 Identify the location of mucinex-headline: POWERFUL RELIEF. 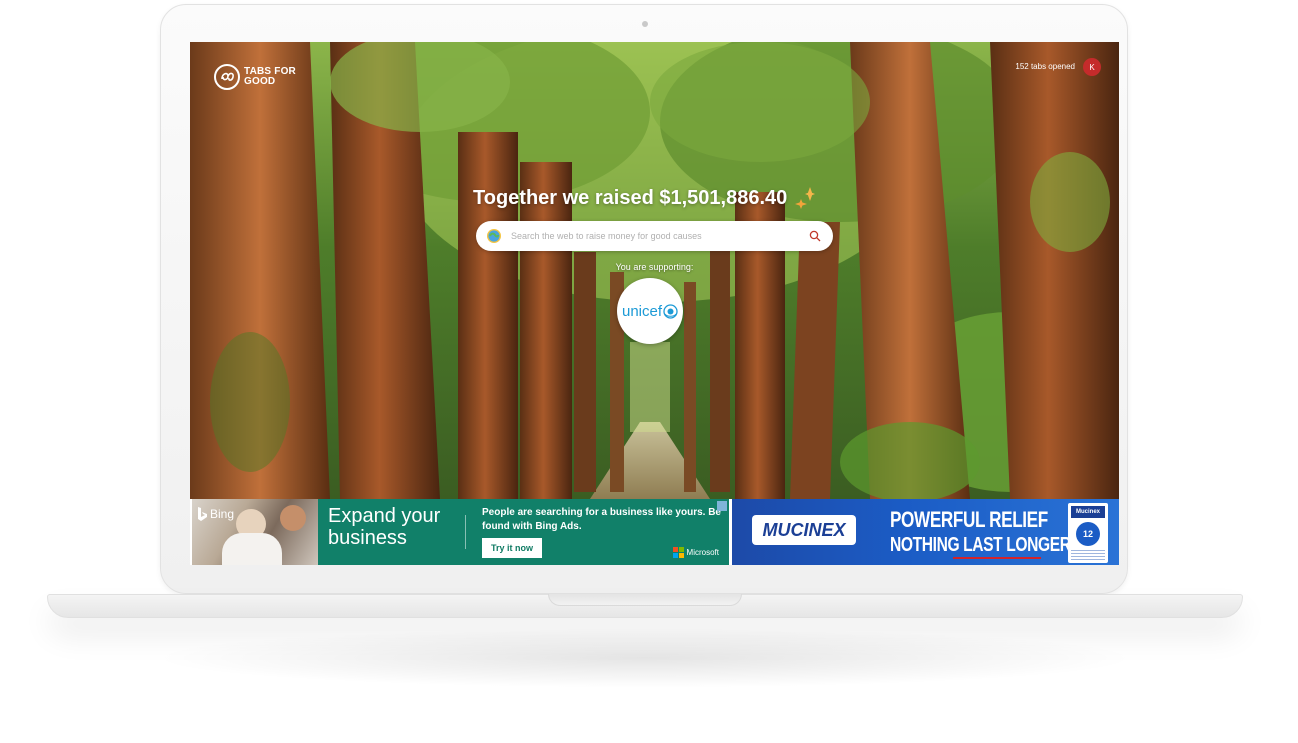
(969, 519).